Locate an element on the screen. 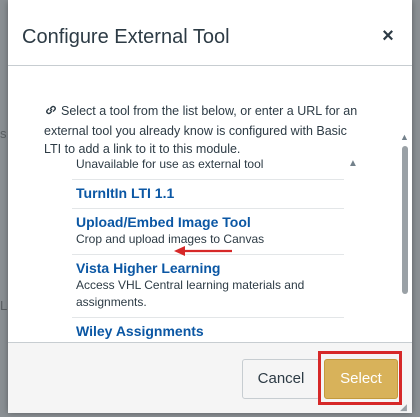 Image resolution: width=420 pixels, height=417 pixels. dialog-scrollbar: ▲ ▼ is located at coordinates (405, 237).